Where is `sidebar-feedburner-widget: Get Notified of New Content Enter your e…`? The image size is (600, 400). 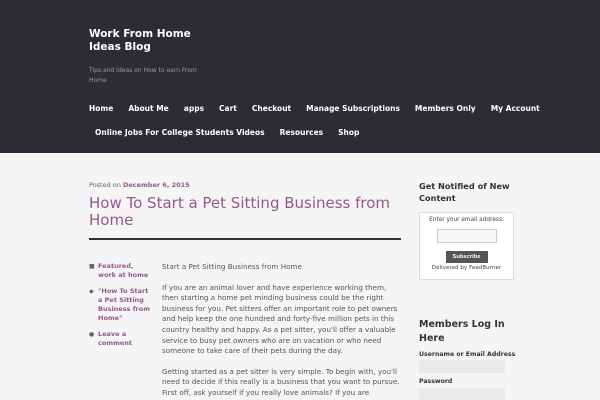 sidebar-feedburner-widget: Get Notified of New Content Enter your e… is located at coordinates (466, 230).